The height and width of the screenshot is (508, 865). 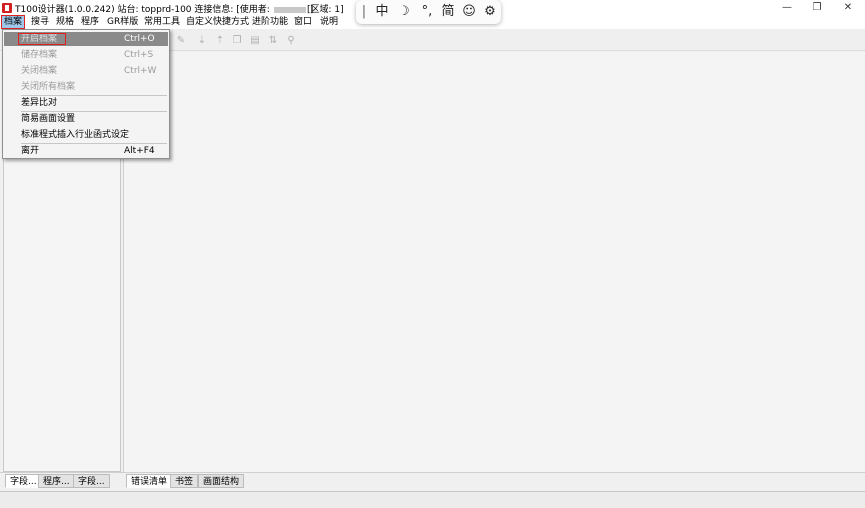 I want to click on menu-file: 档案, so click(x=13, y=22).